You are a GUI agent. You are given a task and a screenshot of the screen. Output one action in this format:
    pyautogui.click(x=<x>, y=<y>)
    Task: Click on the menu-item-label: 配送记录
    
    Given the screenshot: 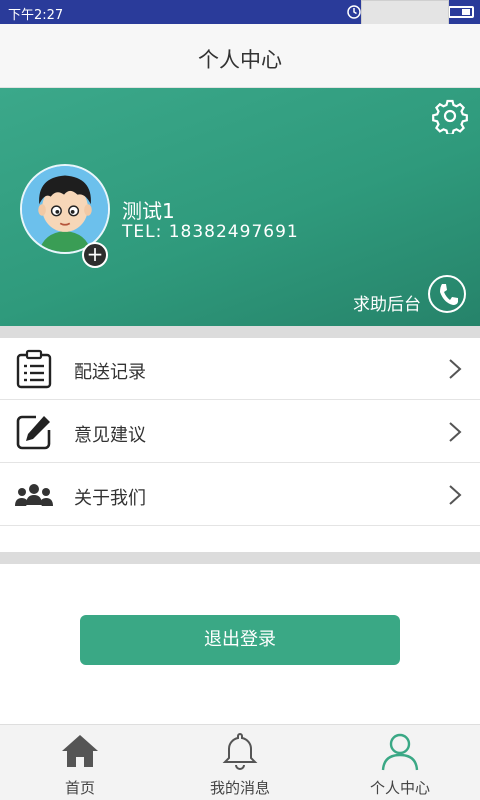 What is the action you would take?
    pyautogui.click(x=110, y=372)
    